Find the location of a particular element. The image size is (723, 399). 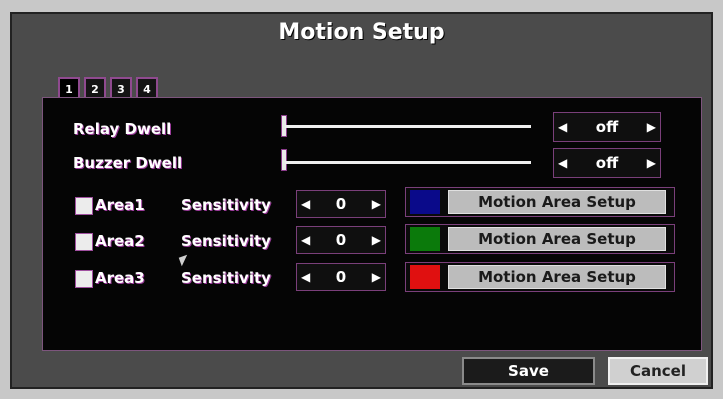

area2-sensitivity-value: 0 is located at coordinates (341, 240).